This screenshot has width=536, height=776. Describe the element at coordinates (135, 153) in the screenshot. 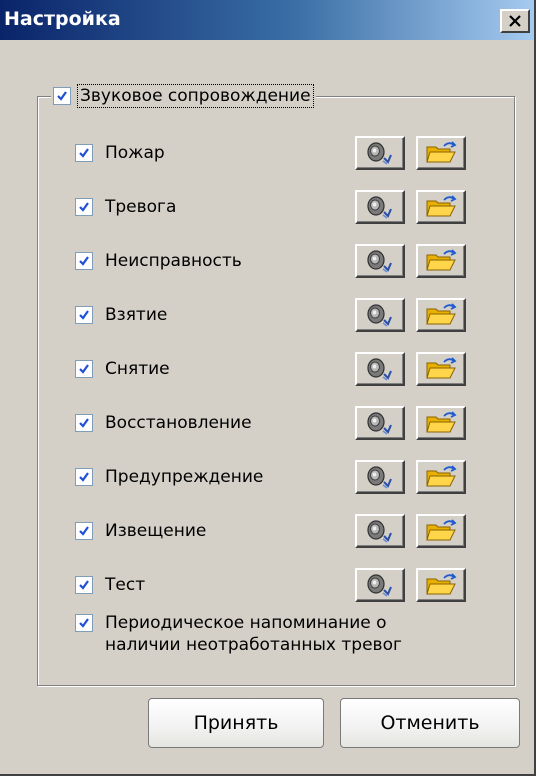

I see `event-label: Пожар` at that location.